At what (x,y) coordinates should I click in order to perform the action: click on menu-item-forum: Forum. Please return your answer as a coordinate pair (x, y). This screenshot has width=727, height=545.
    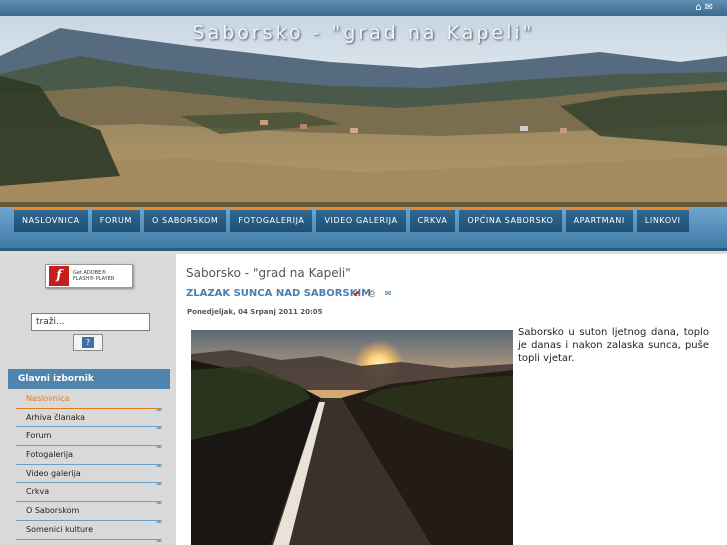
    Looking at the image, I should click on (89, 437).